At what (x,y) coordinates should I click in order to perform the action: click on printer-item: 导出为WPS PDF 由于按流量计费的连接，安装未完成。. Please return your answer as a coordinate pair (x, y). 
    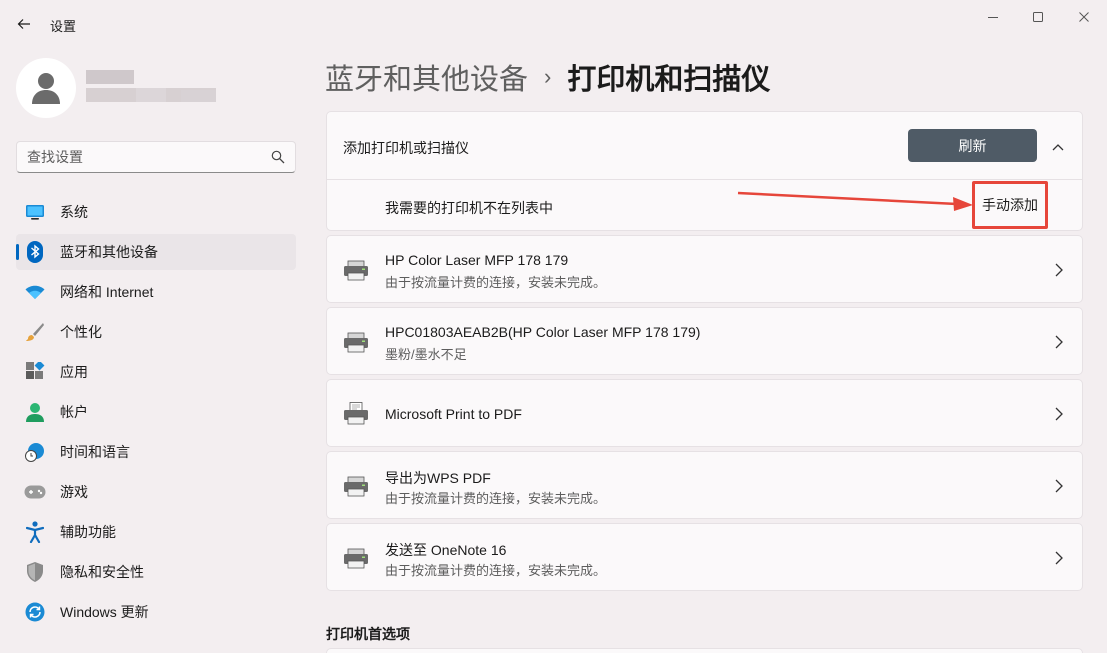
    Looking at the image, I should click on (704, 485).